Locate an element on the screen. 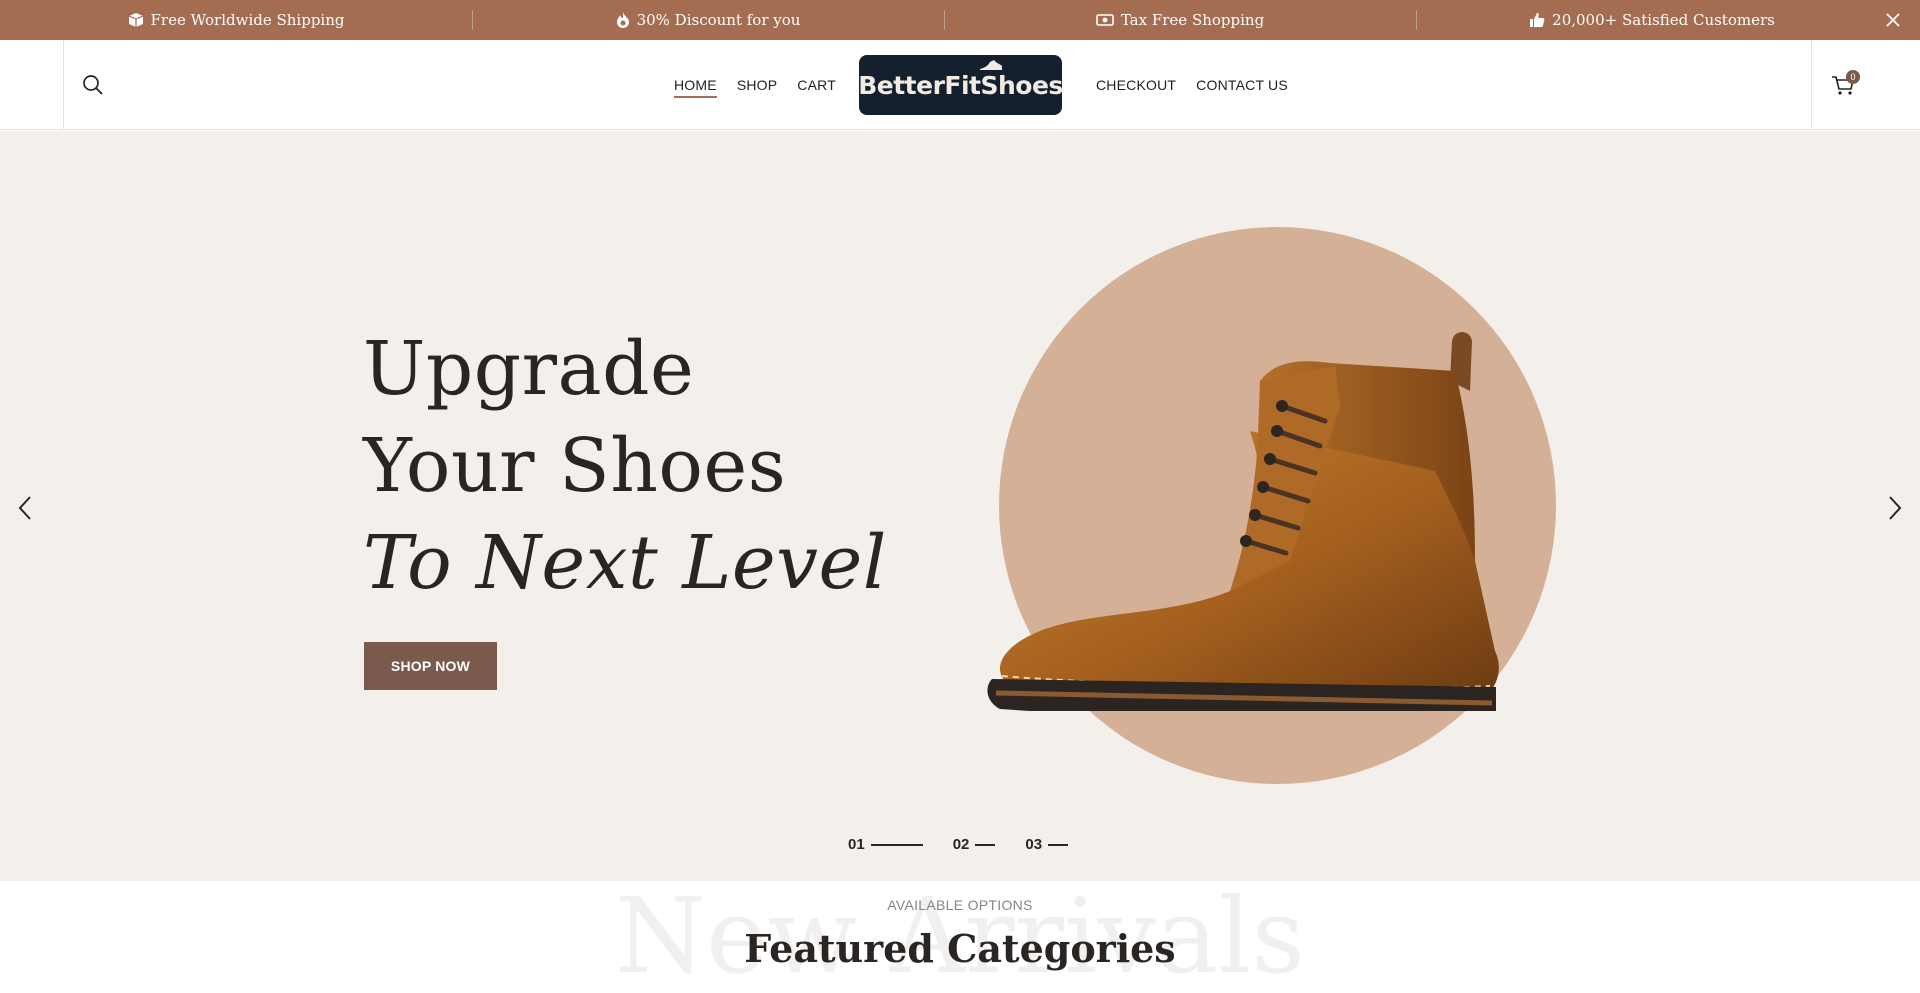 This screenshot has height=993, width=1920. hero-line-2: Your Shoes is located at coordinates (575, 466).